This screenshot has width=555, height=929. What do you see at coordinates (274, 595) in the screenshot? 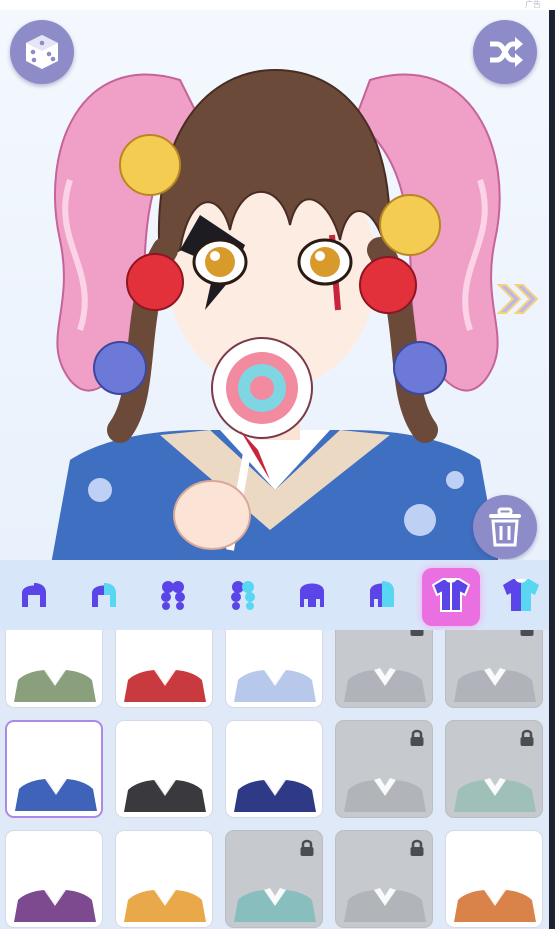
I see `category-tab-bar` at bounding box center [274, 595].